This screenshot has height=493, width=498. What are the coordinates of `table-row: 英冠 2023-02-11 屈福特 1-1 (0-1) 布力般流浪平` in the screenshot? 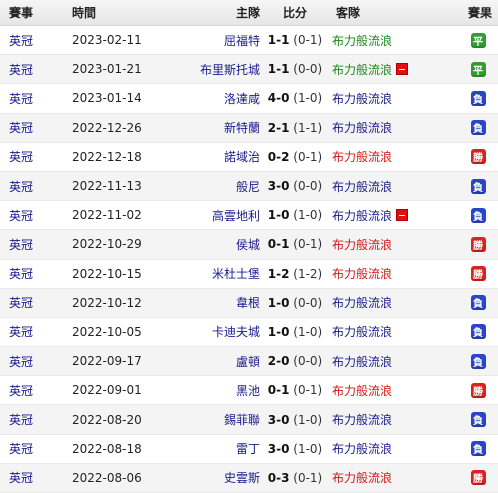 It's located at (249, 41).